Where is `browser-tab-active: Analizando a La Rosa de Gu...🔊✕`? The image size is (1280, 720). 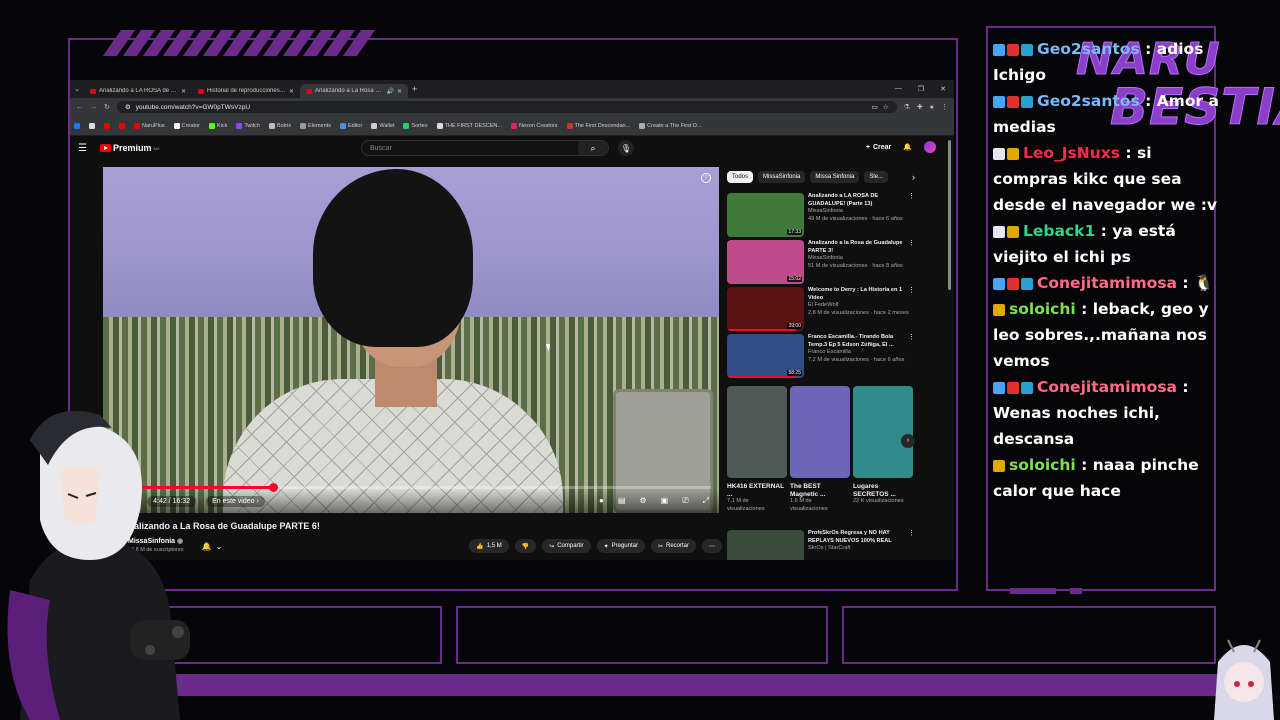 browser-tab-active: Analizando a La Rosa de Gu...🔊✕ is located at coordinates (354, 91).